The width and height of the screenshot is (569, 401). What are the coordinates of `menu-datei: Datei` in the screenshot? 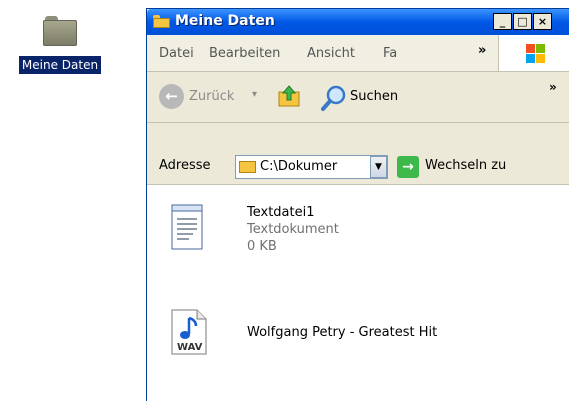 It's located at (176, 53).